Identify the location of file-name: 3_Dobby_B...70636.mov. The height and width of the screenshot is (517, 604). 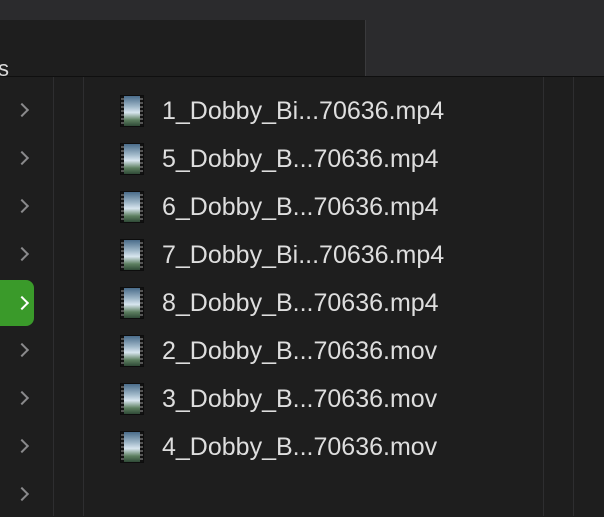
(300, 399).